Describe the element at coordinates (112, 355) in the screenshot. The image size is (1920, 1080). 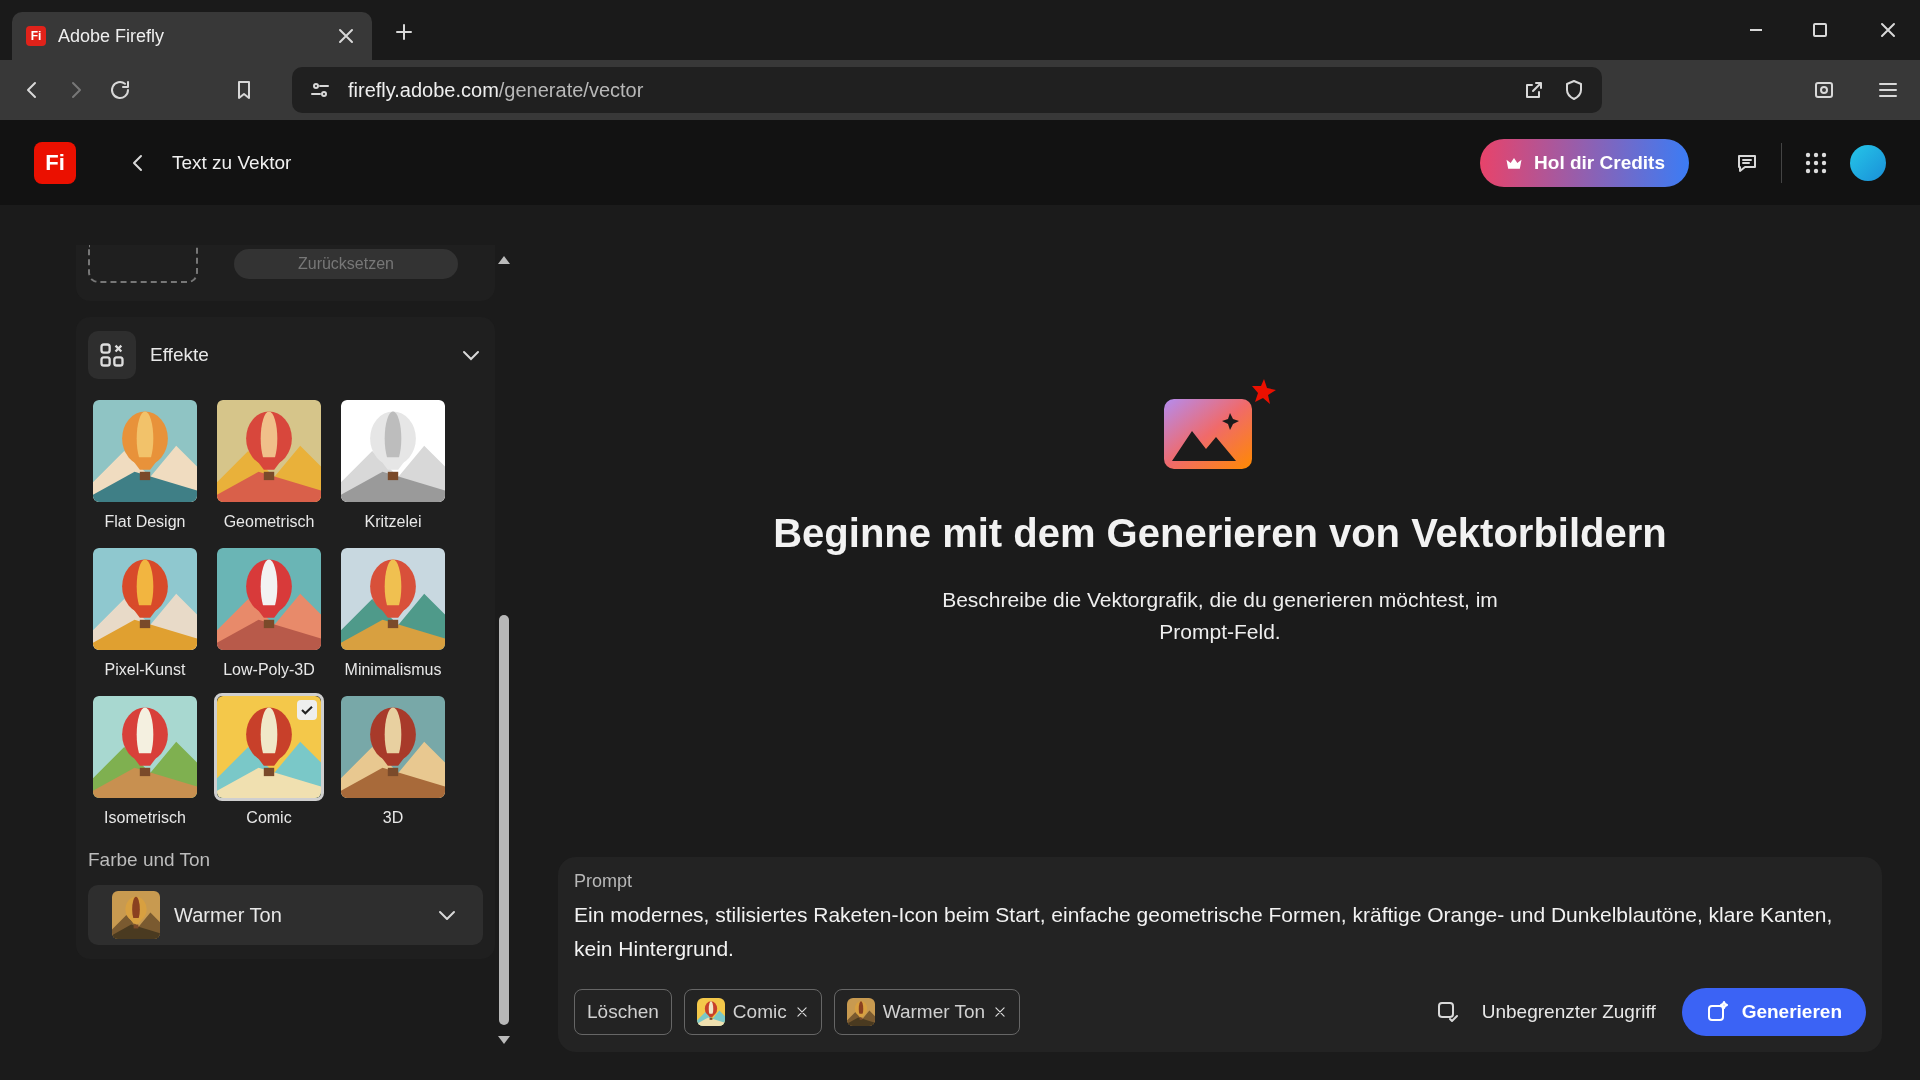
I see `effects-icon` at that location.